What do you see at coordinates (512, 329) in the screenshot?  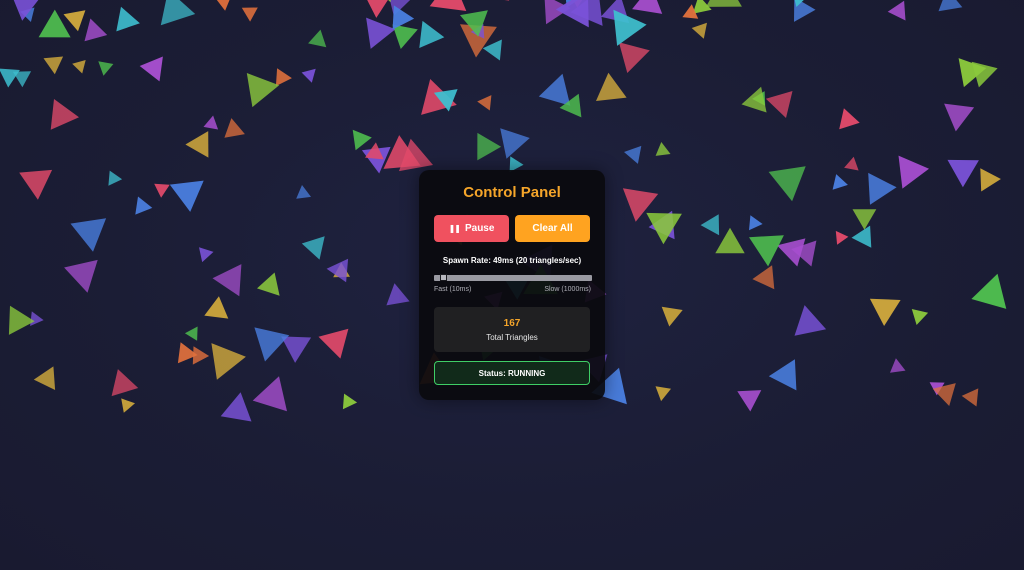 I see `triangle-counter: 167 Total Triangles` at bounding box center [512, 329].